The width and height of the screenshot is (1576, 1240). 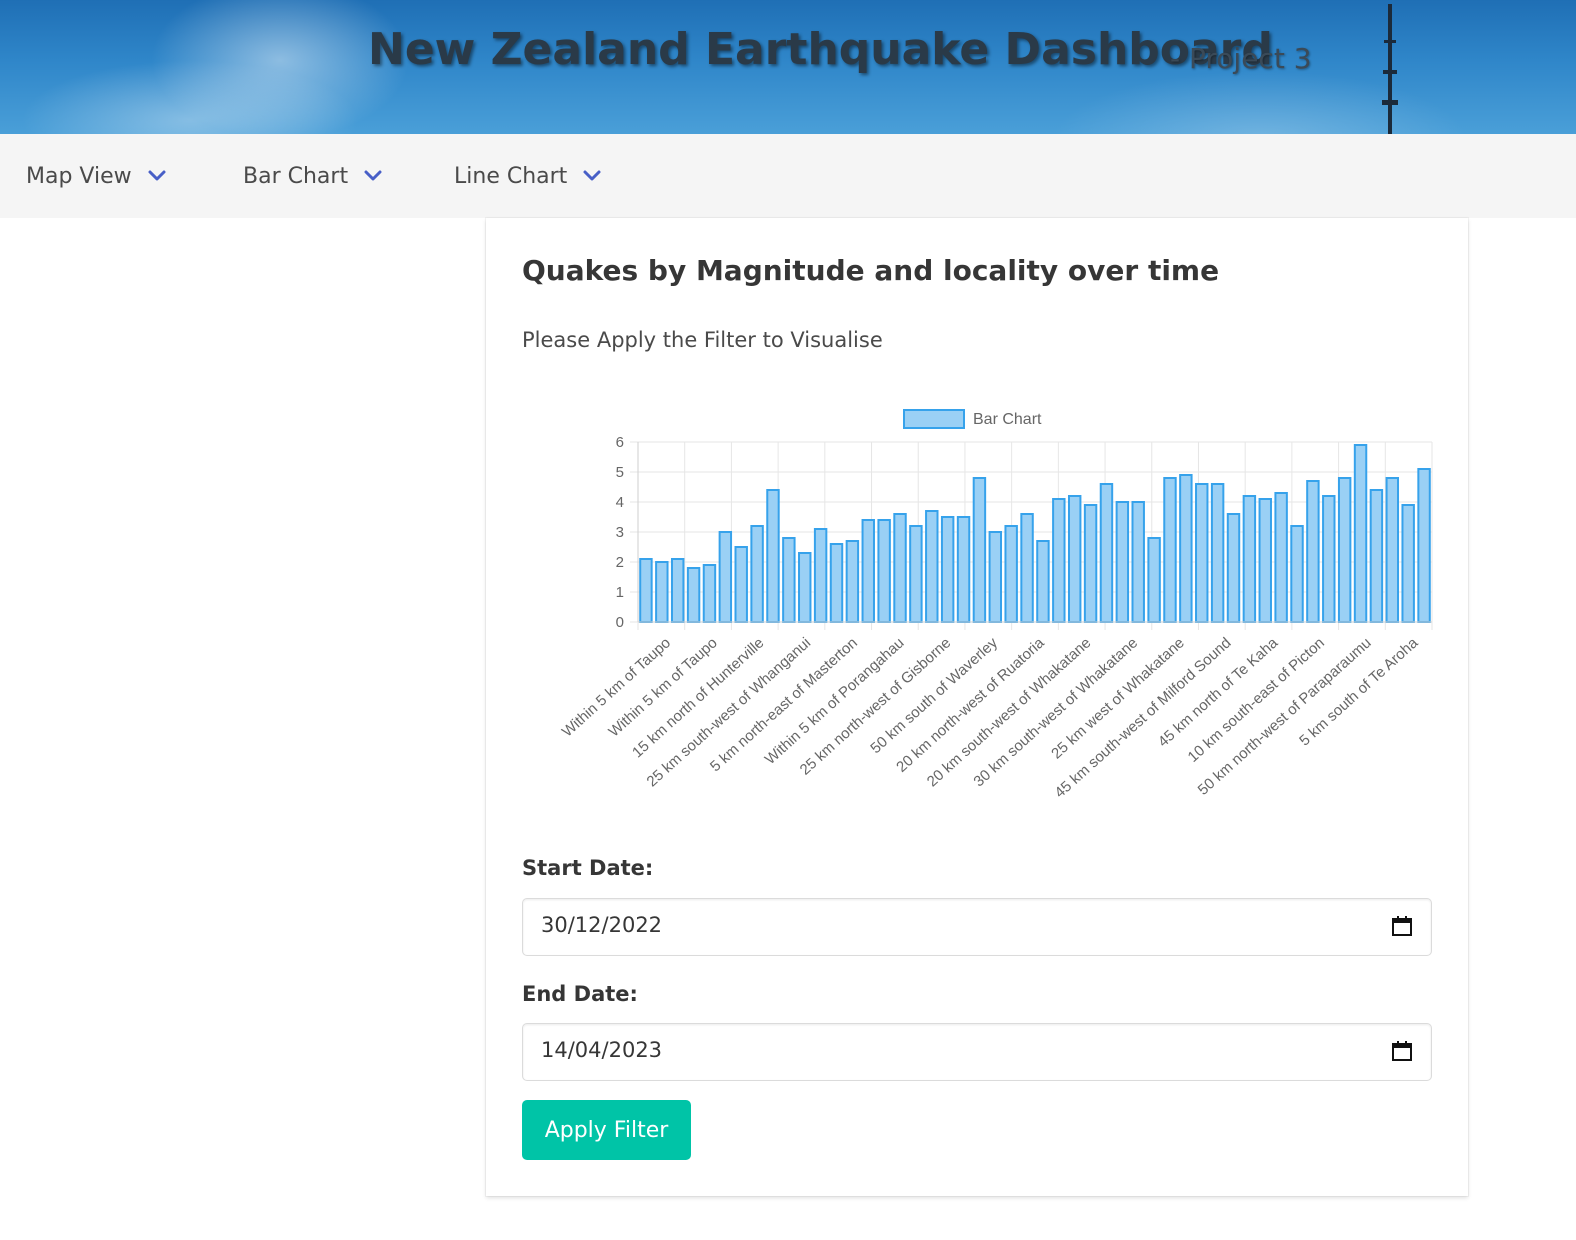 What do you see at coordinates (620, 472) in the screenshot?
I see `y-tick-label: 5` at bounding box center [620, 472].